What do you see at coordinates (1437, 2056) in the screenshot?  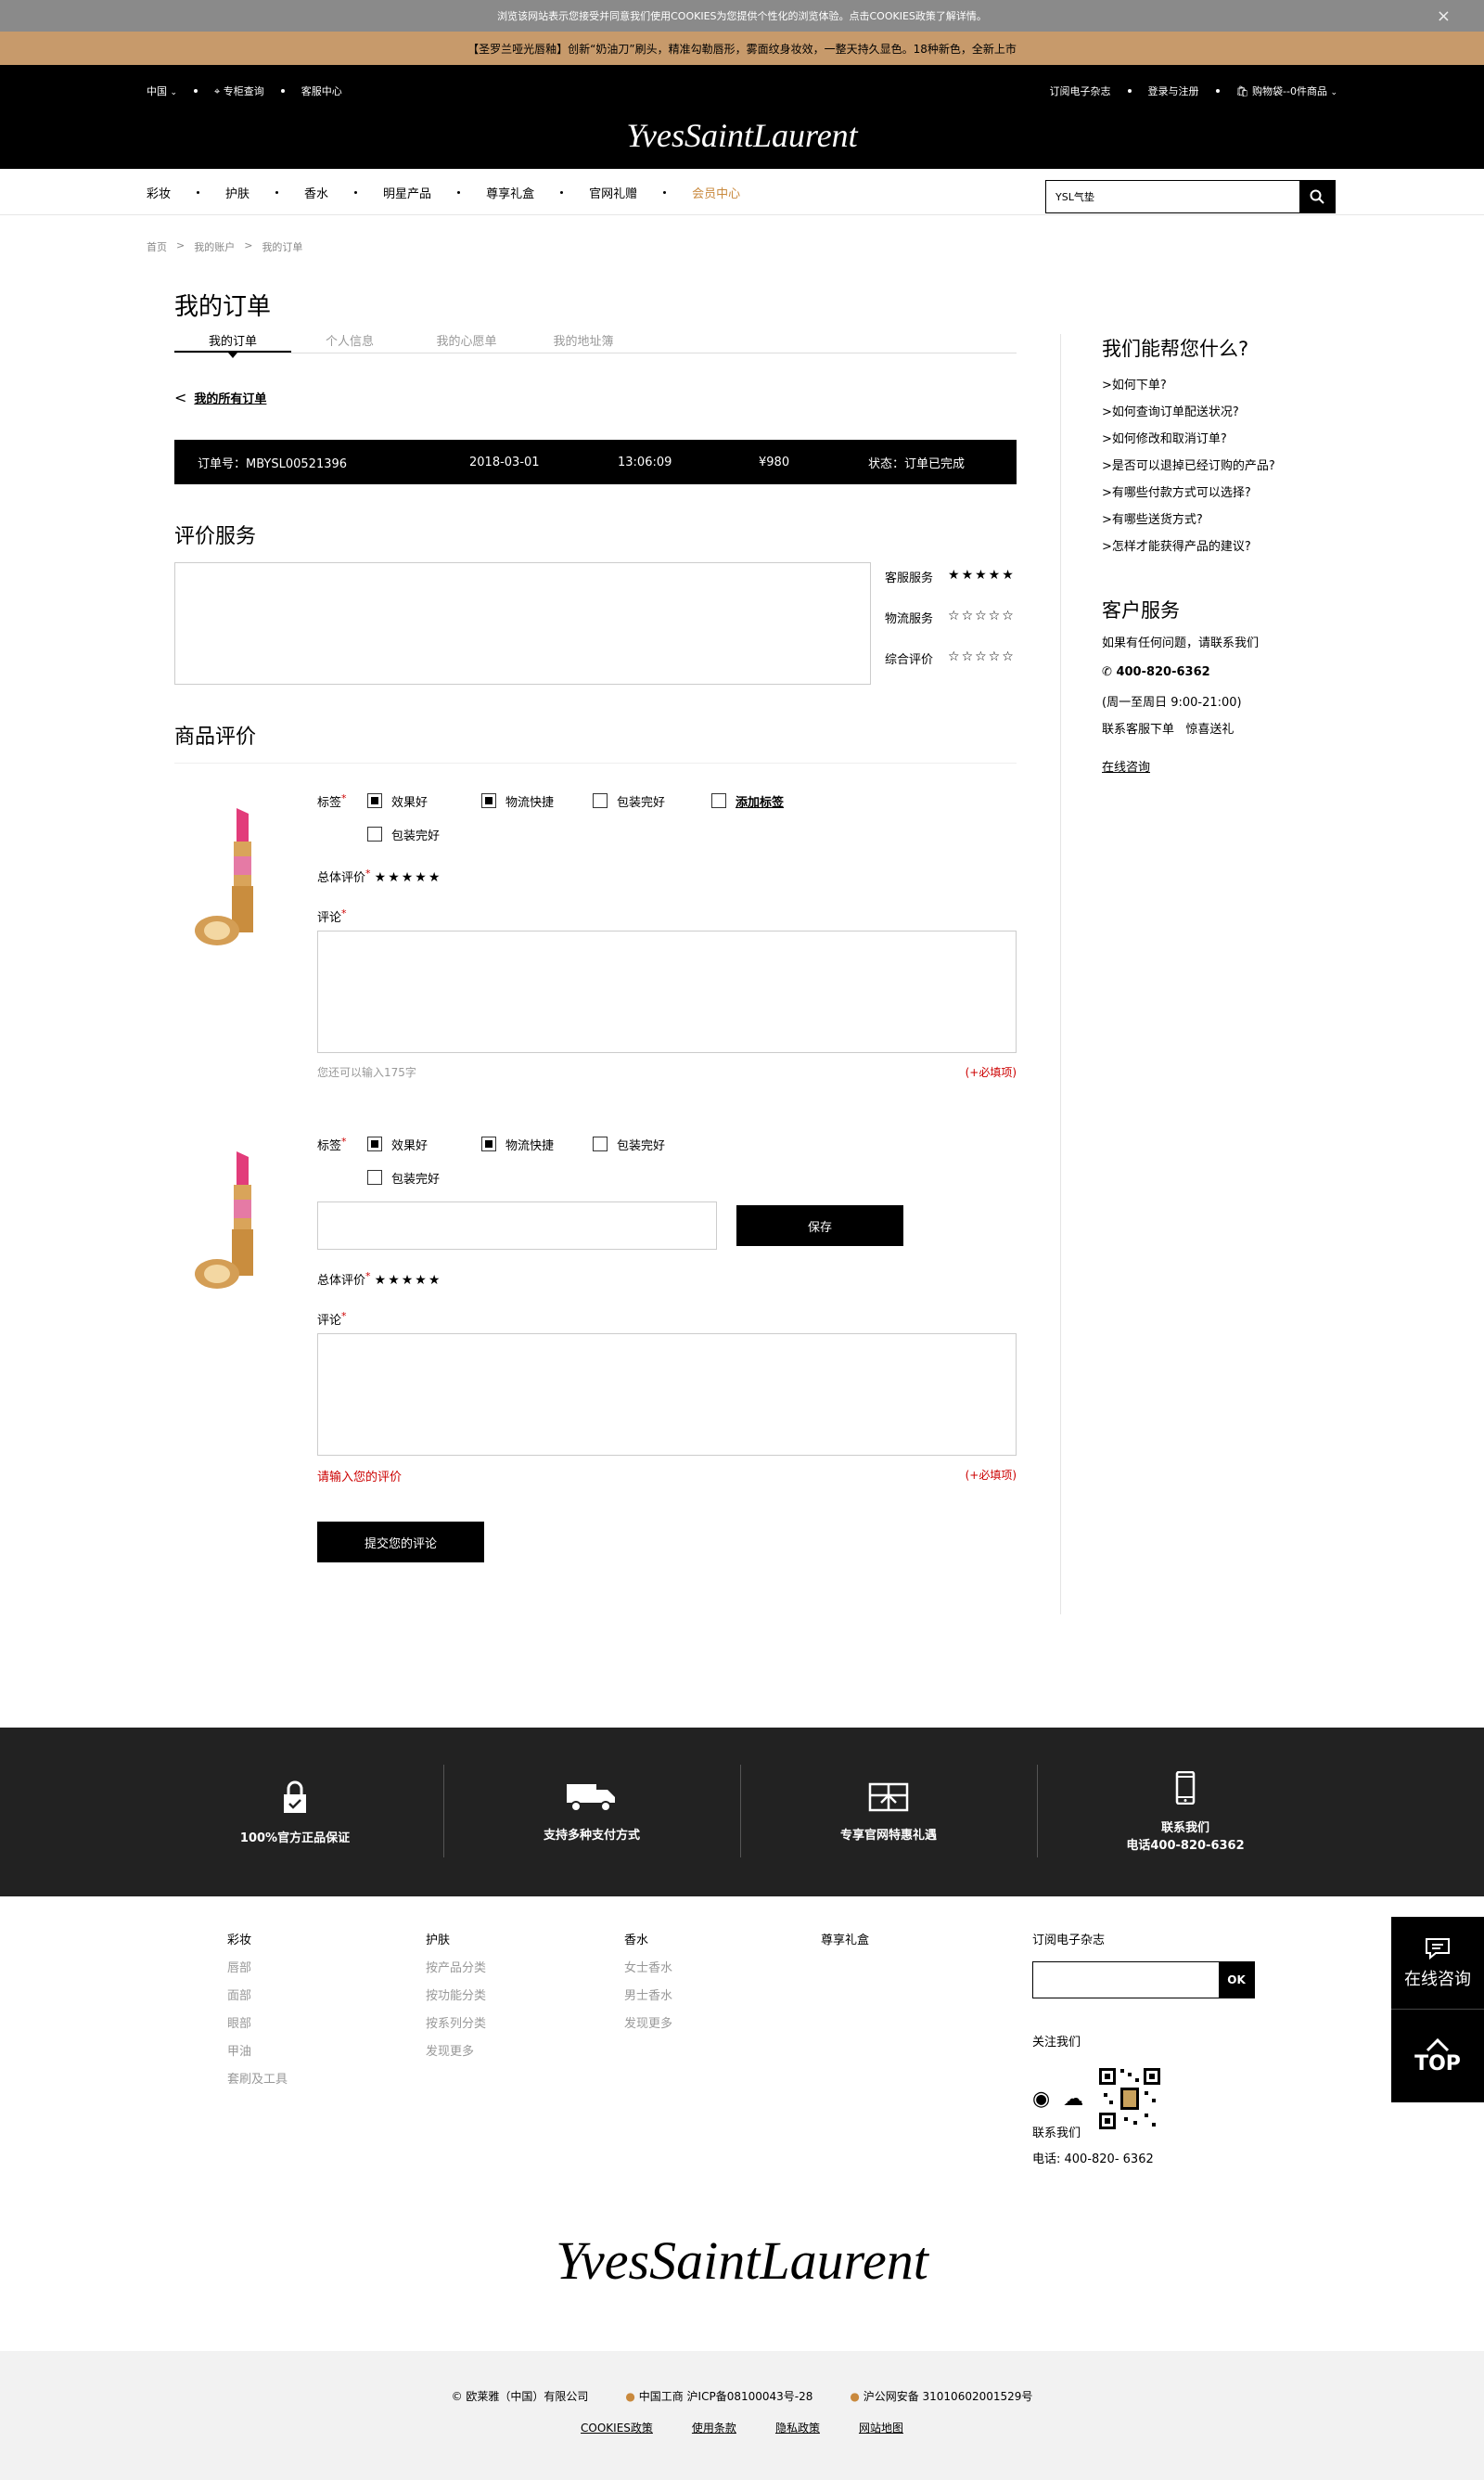 I see `back-to-top-button: TOP` at bounding box center [1437, 2056].